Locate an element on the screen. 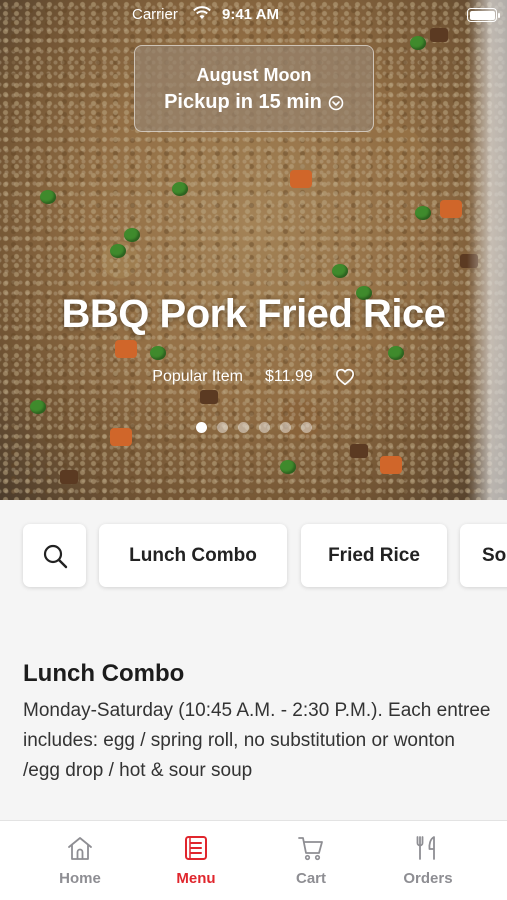 The height and width of the screenshot is (900, 507). bottom-tab-bar: Home Menu Cart Orders is located at coordinates (253, 860).